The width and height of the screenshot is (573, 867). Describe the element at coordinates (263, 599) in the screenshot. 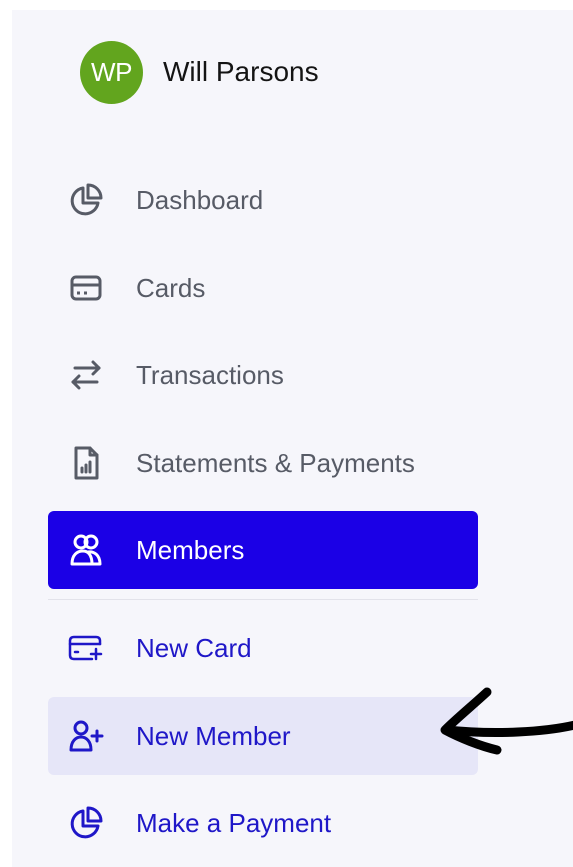

I see `nav-divider` at that location.